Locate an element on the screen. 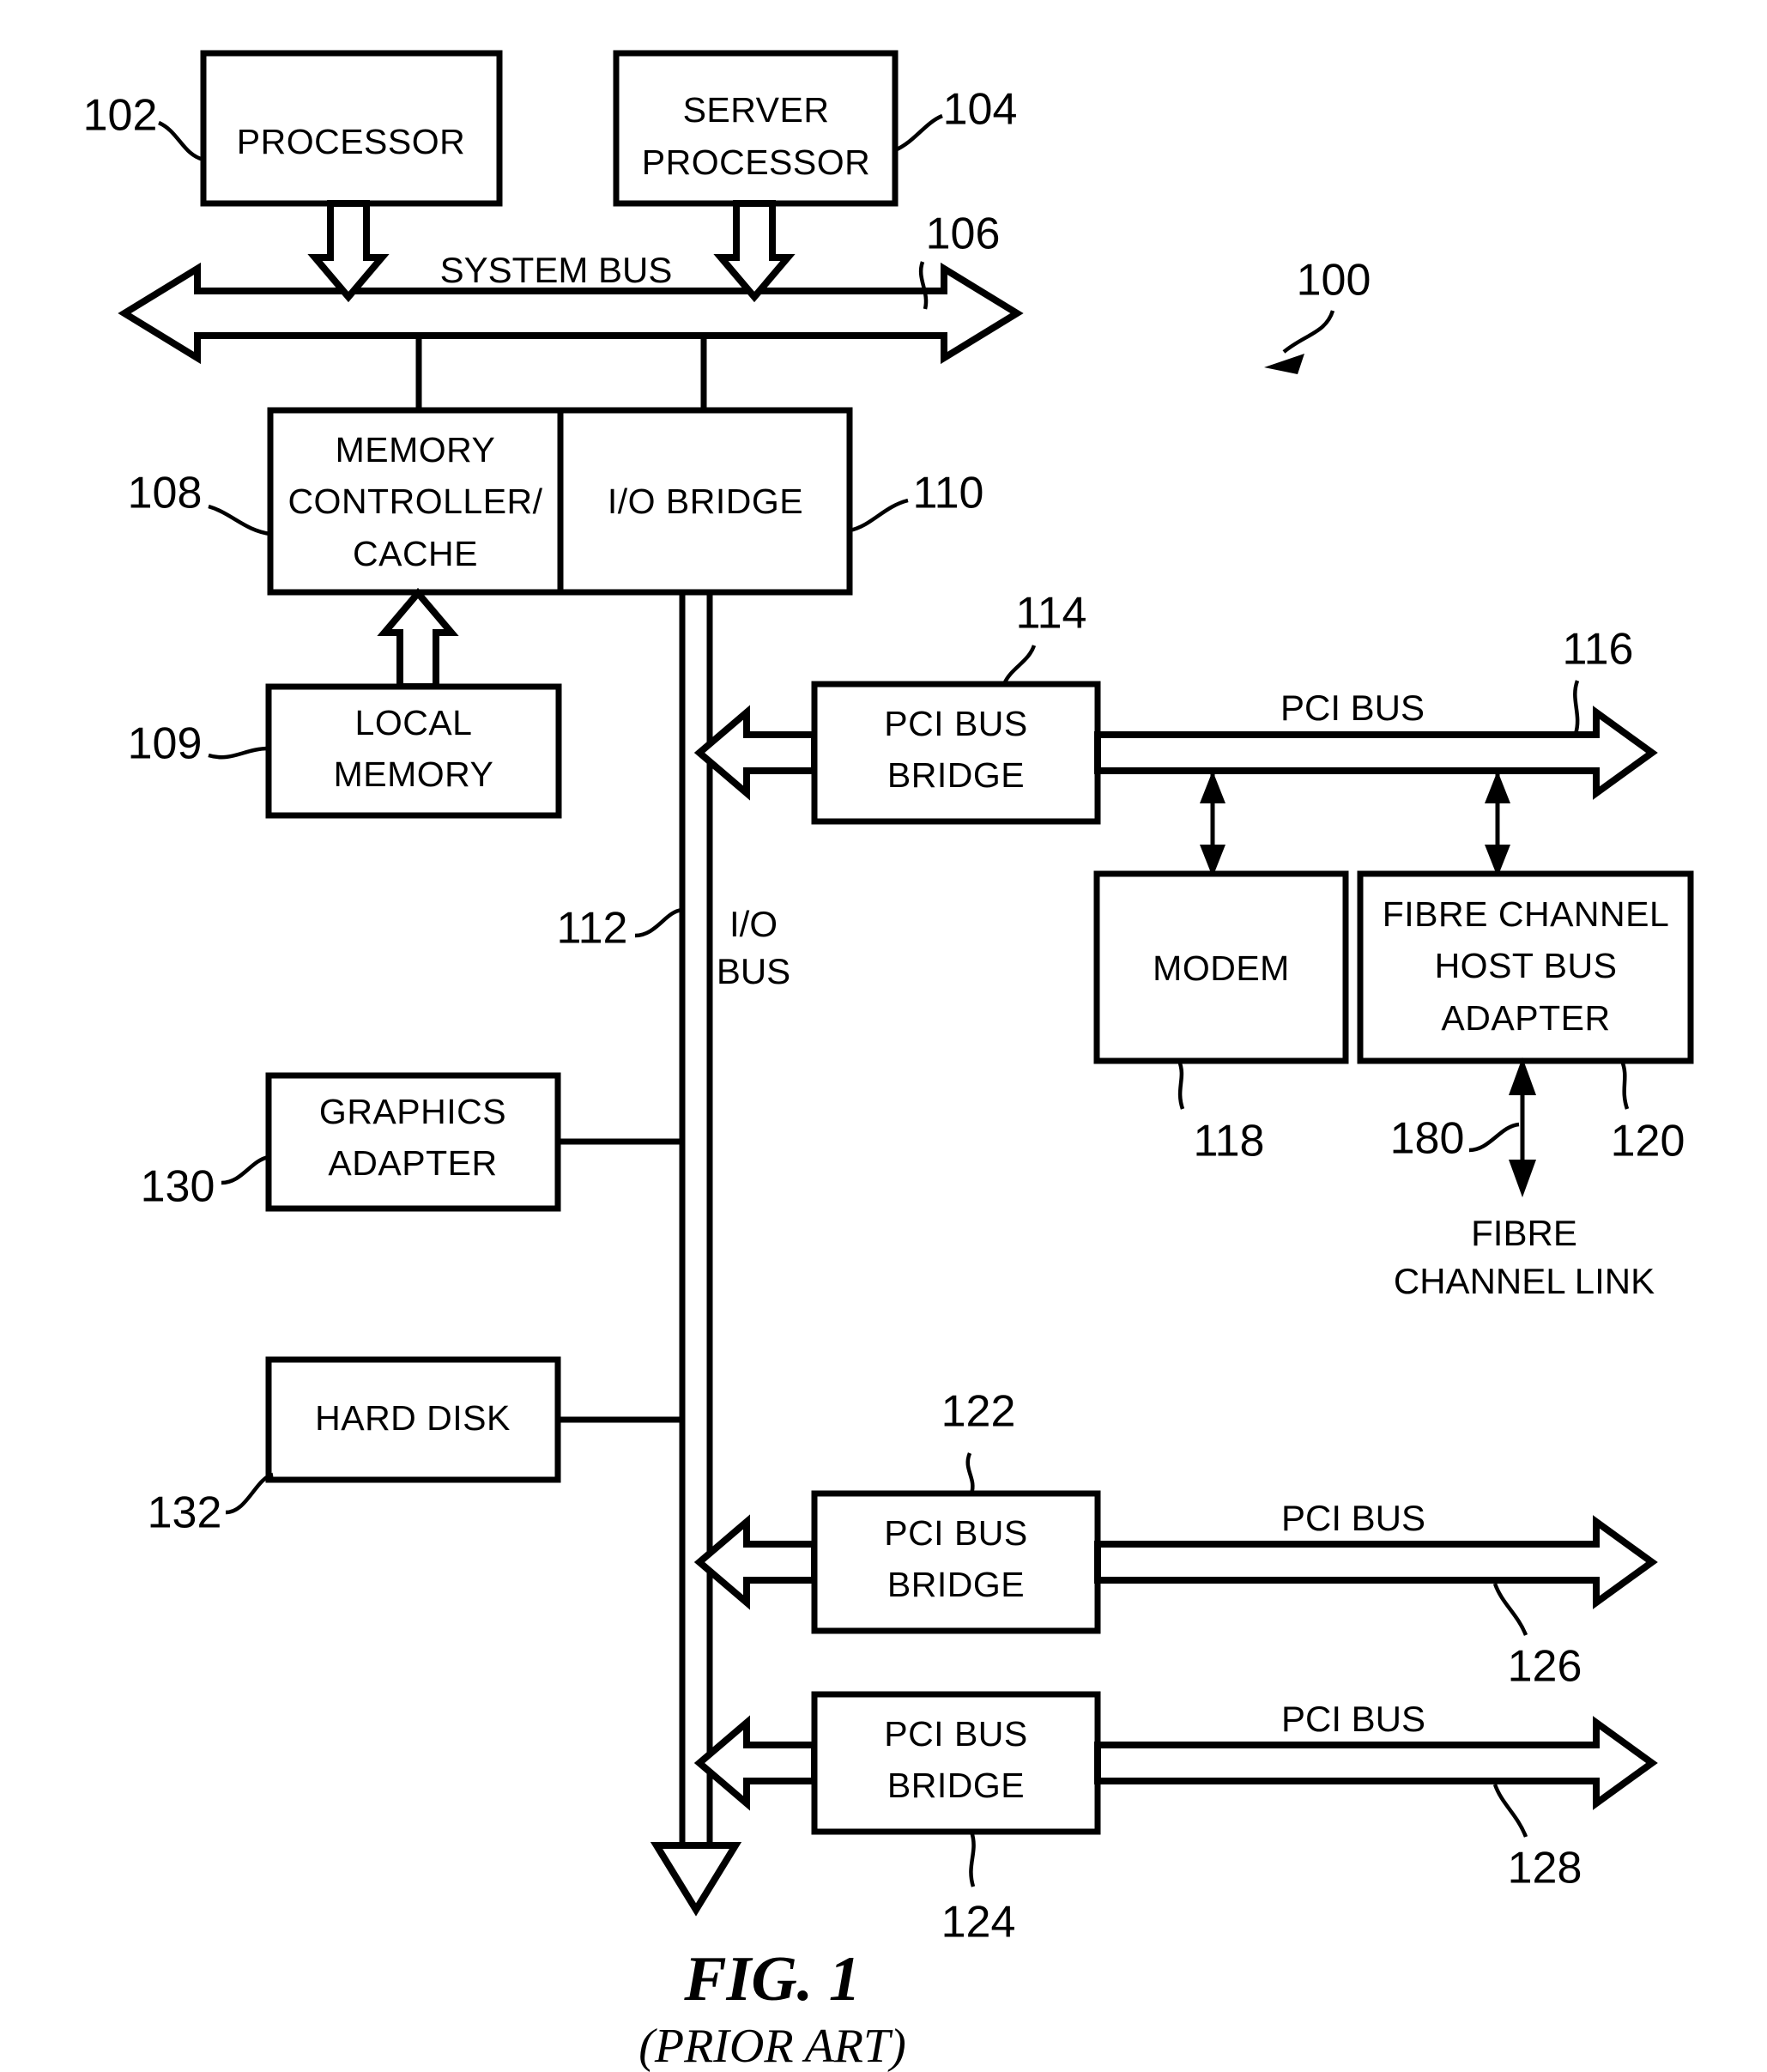  memory-controller-label-line1: MEMORY is located at coordinates (416, 450).